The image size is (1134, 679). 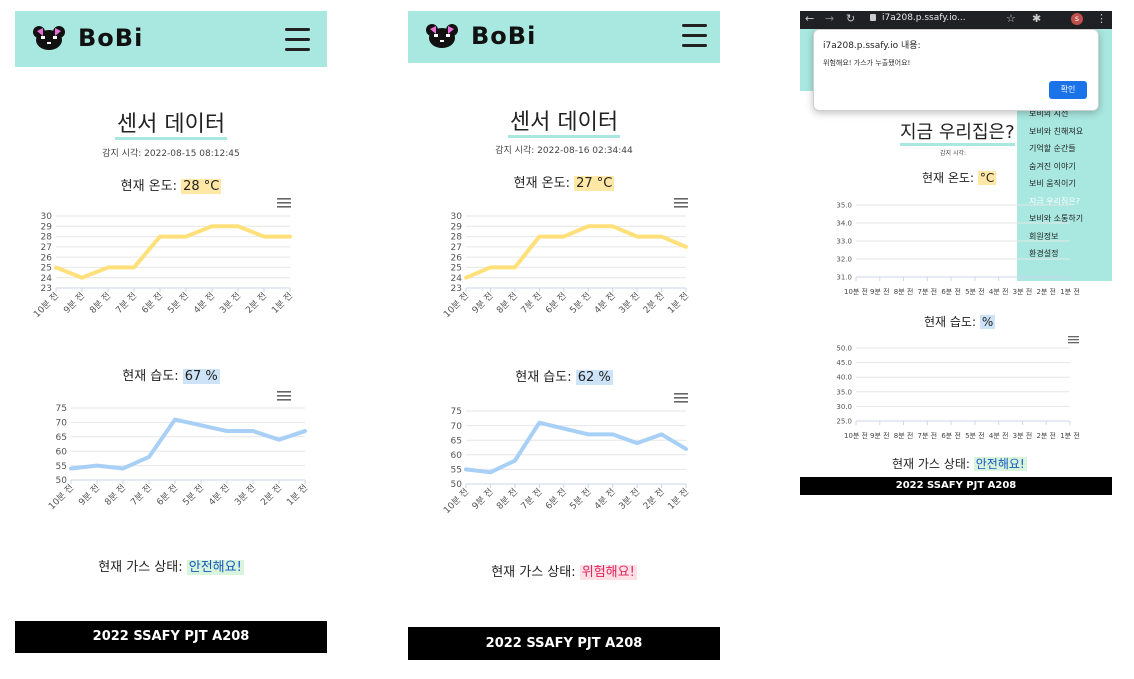 I want to click on gas-readout: 현재 가스 상태: 위험해요!, so click(x=564, y=572).